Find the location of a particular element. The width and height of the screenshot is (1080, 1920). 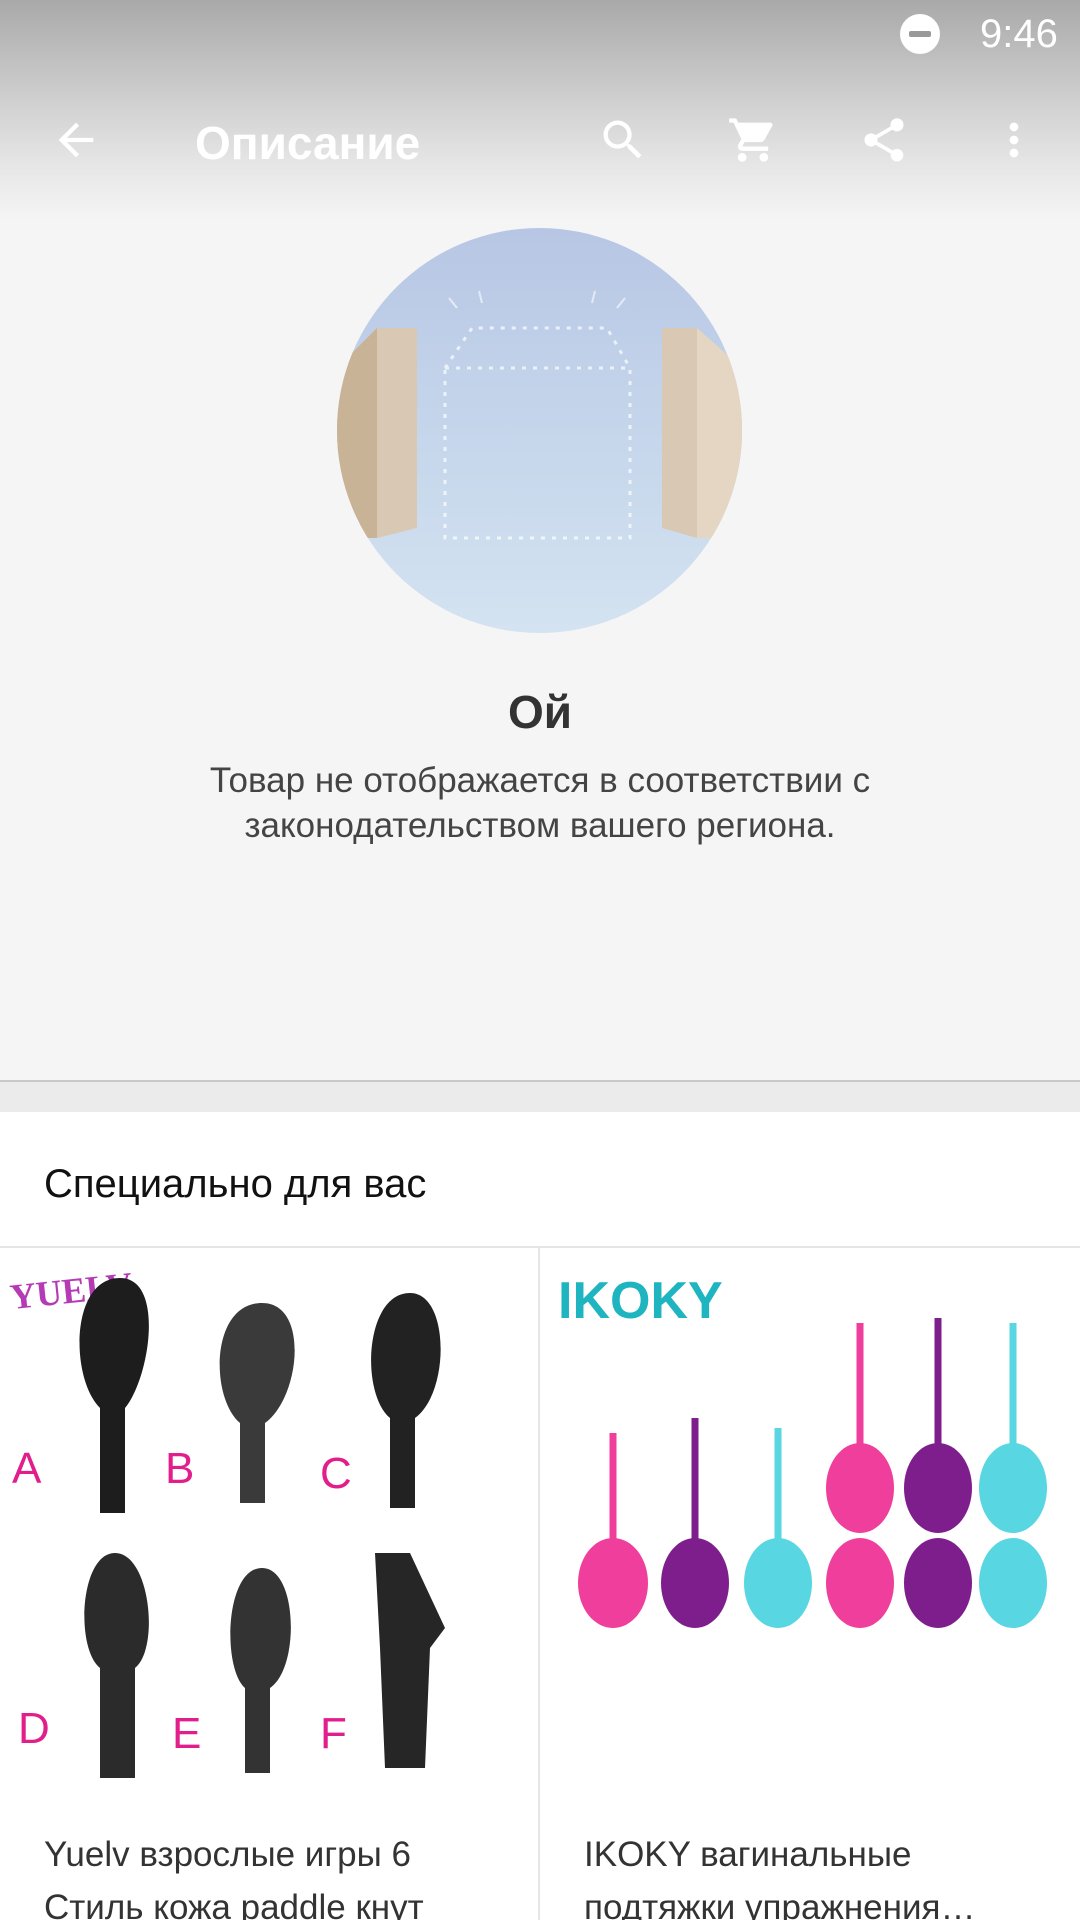

search-icon is located at coordinates (622, 139).